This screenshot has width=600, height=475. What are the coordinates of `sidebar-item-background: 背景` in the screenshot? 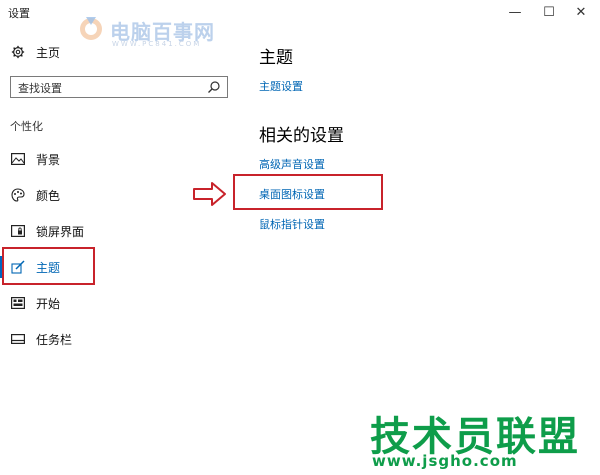 It's located at (115, 159).